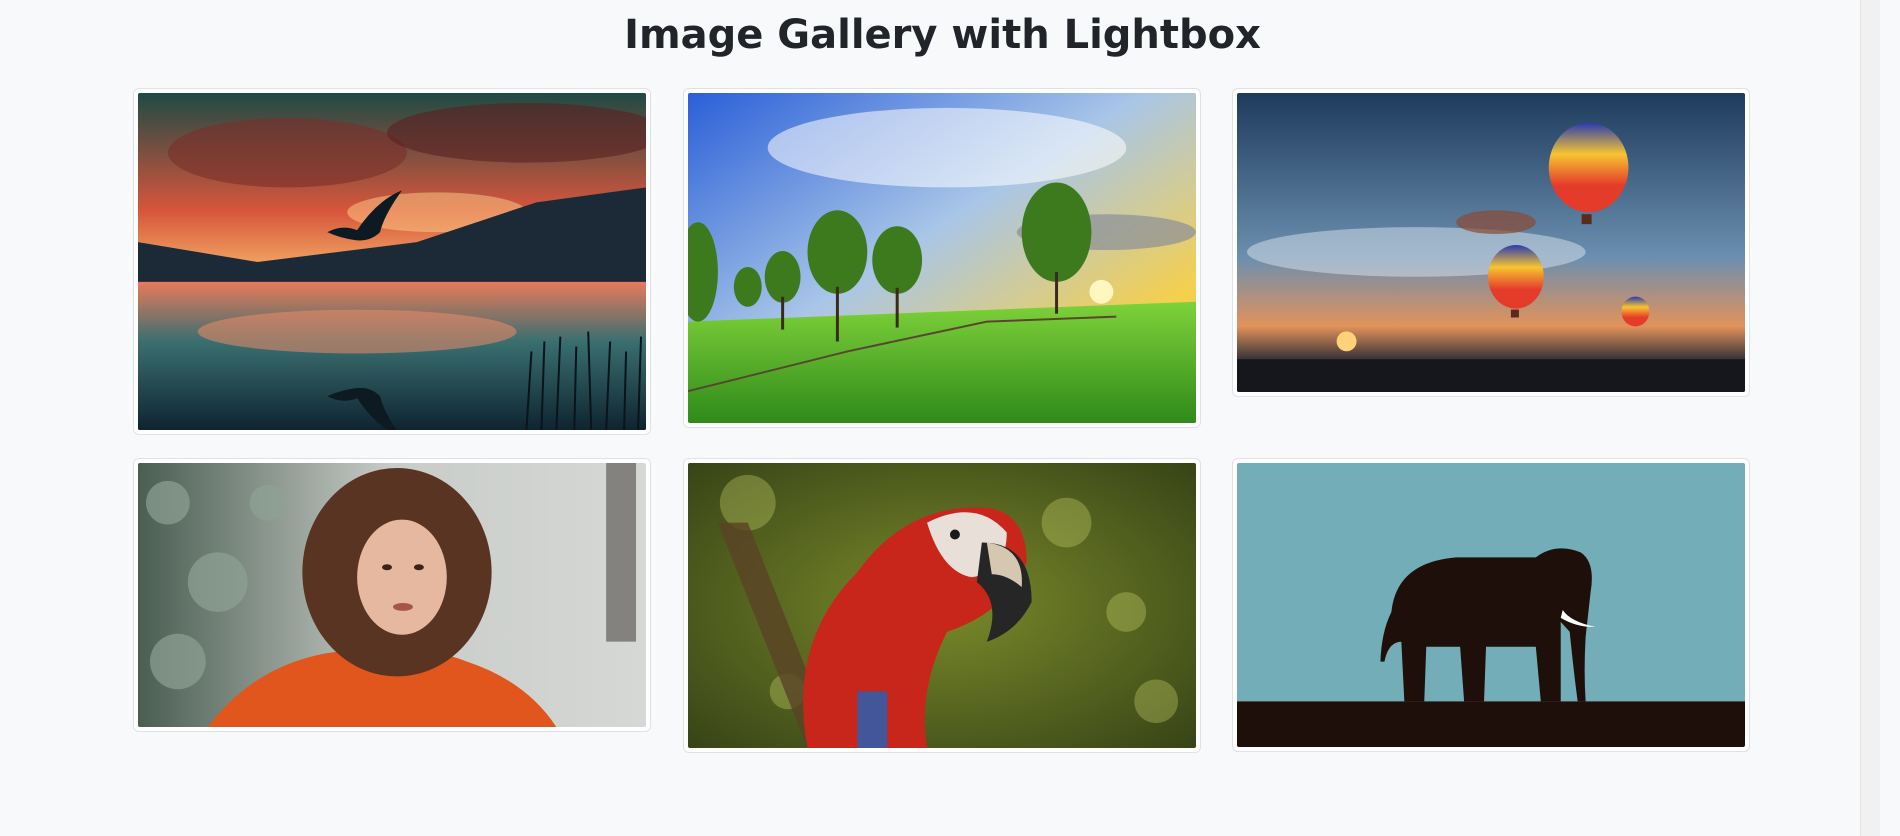 The width and height of the screenshot is (1900, 836). What do you see at coordinates (942, 35) in the screenshot?
I see `page-title: Image Gallery with Lightbox` at bounding box center [942, 35].